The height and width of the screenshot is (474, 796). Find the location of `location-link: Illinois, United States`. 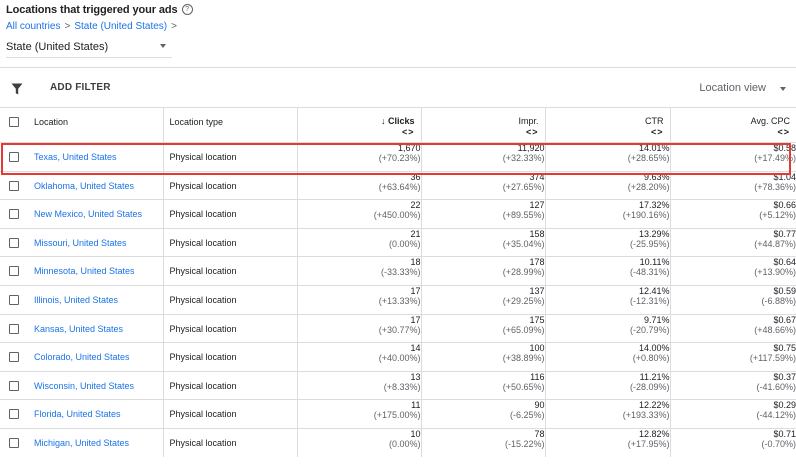

location-link: Illinois, United States is located at coordinates (95, 295).